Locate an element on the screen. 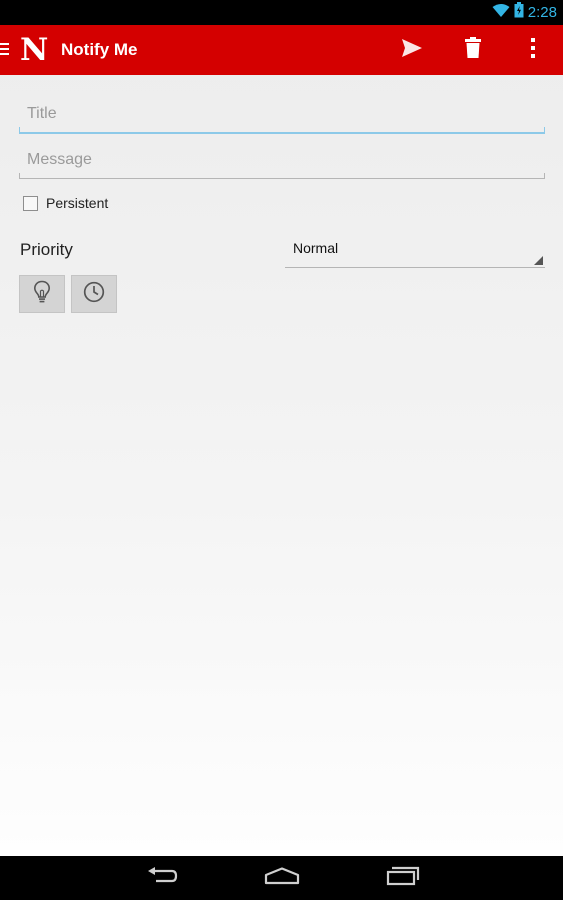  recent-apps-icon is located at coordinates (403, 878).